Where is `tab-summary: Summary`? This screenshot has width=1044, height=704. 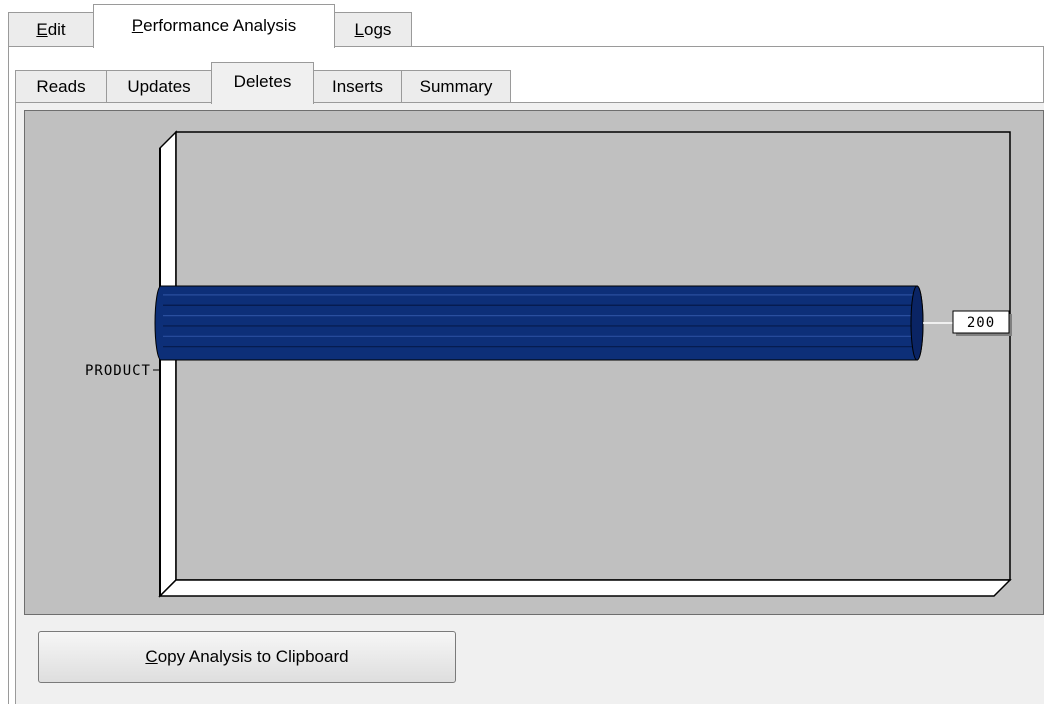 tab-summary: Summary is located at coordinates (456, 86).